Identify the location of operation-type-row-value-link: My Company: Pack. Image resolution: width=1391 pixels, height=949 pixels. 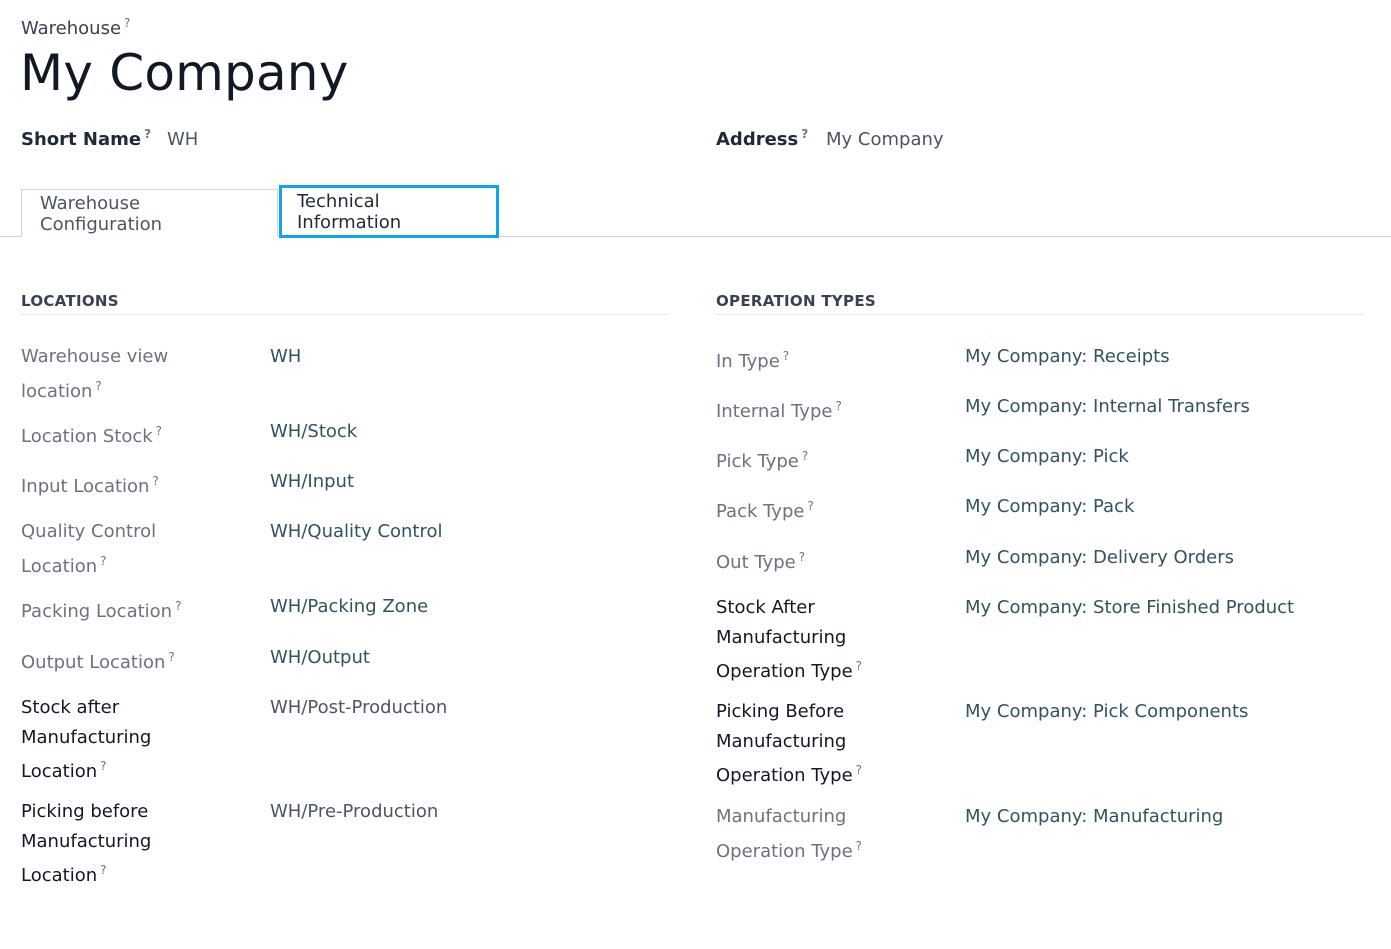
(1049, 507).